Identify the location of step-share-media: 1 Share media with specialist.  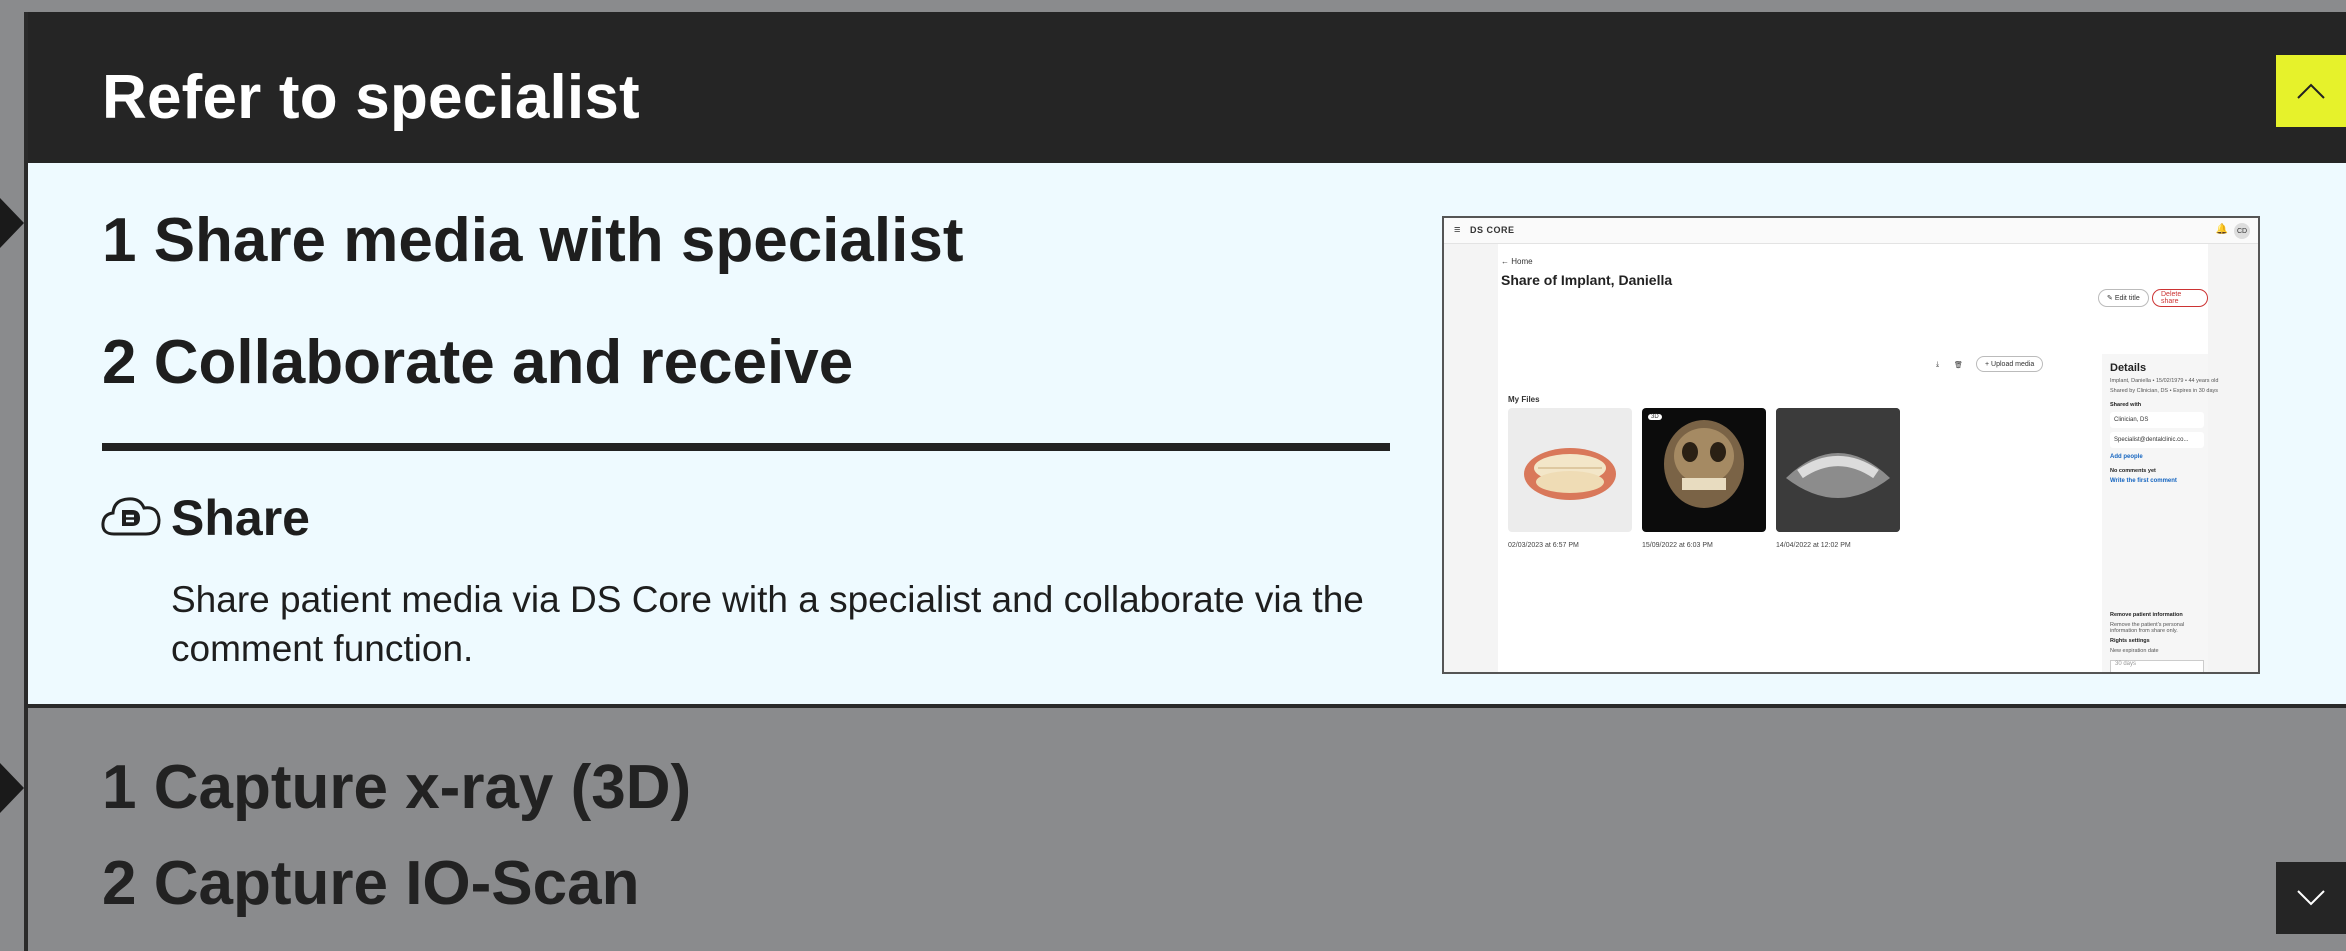
(532, 240).